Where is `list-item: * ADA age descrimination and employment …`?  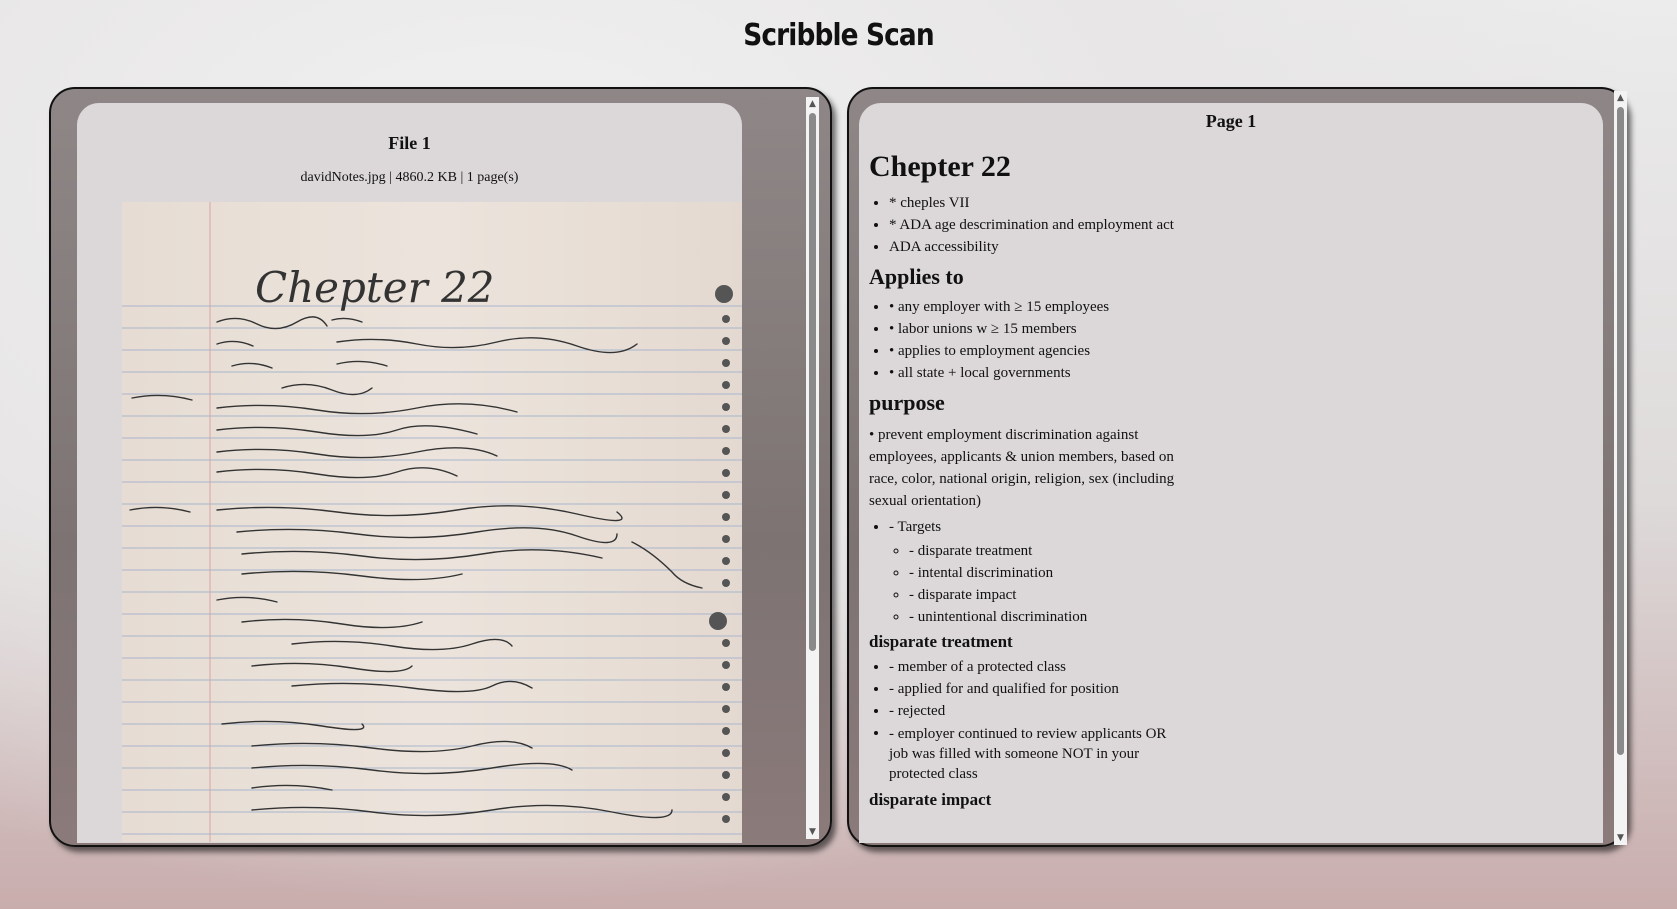
list-item: * ADA age descrimination and employment … is located at coordinates (1241, 225).